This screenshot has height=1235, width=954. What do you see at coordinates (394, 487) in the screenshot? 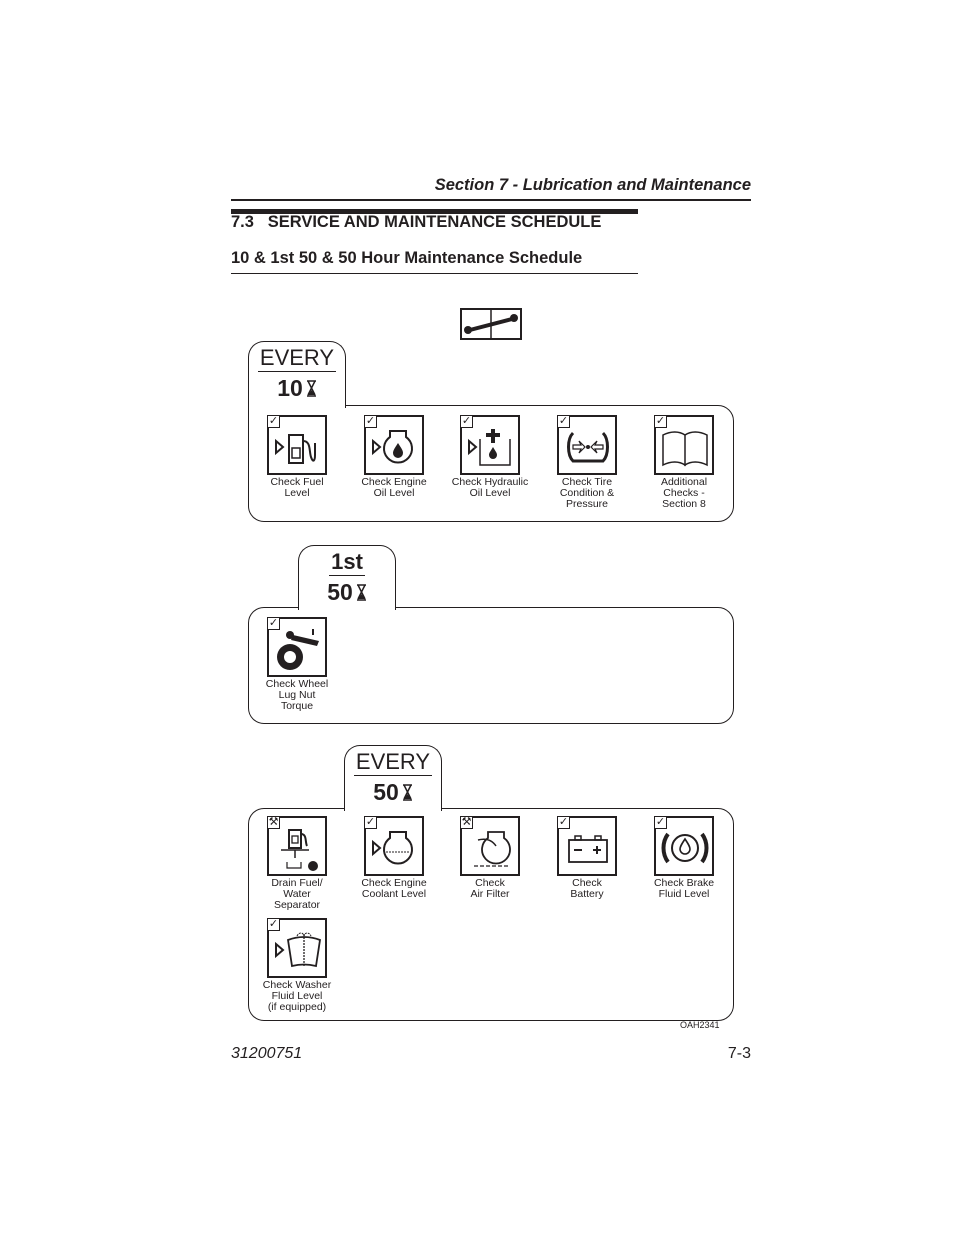
I see `item-label: Check Engine Oil Level` at bounding box center [394, 487].